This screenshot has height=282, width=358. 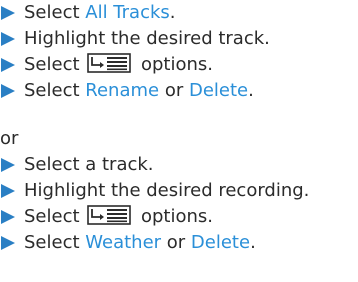 I want to click on rename-label: Rename, so click(x=122, y=90).